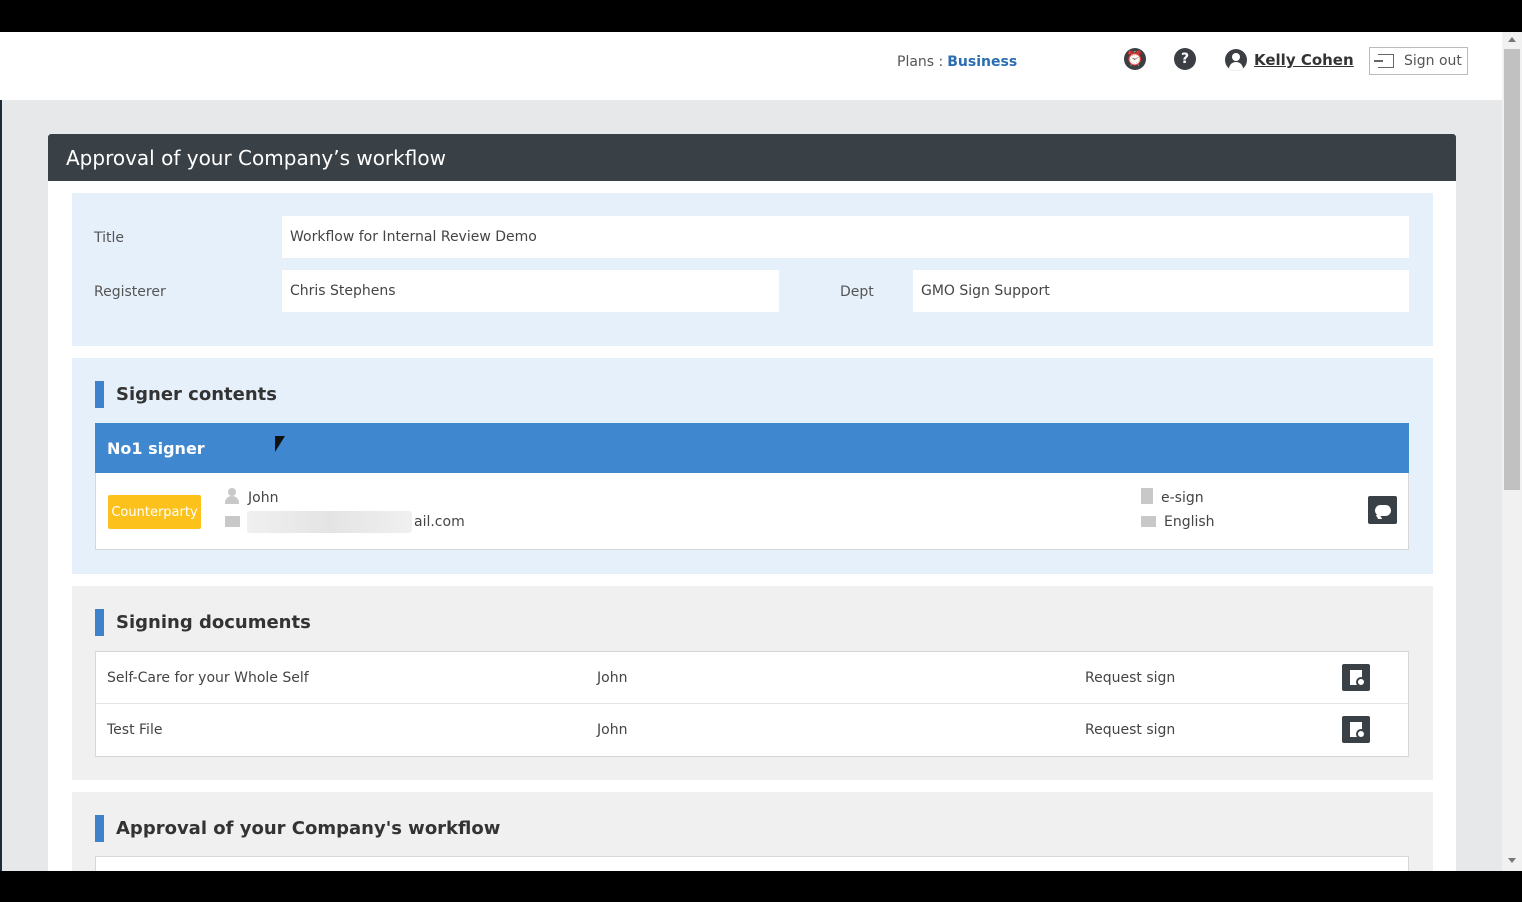 Image resolution: width=1522 pixels, height=902 pixels. What do you see at coordinates (761, 886) in the screenshot?
I see `bottom-black-bar` at bounding box center [761, 886].